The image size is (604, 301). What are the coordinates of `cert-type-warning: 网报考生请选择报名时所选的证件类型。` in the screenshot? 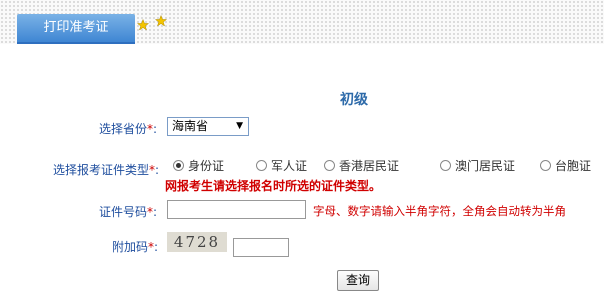 It's located at (273, 186).